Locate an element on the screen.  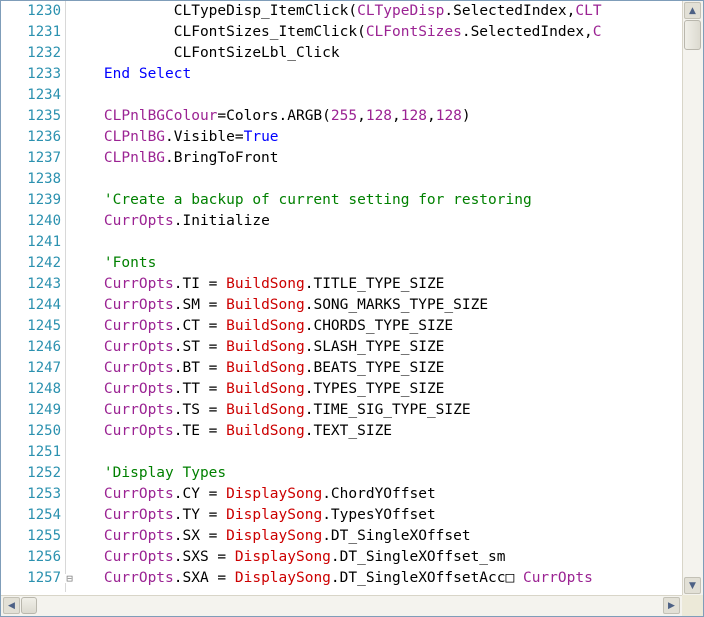
code-token-variable: CLTypeDisp is located at coordinates (401, 11).